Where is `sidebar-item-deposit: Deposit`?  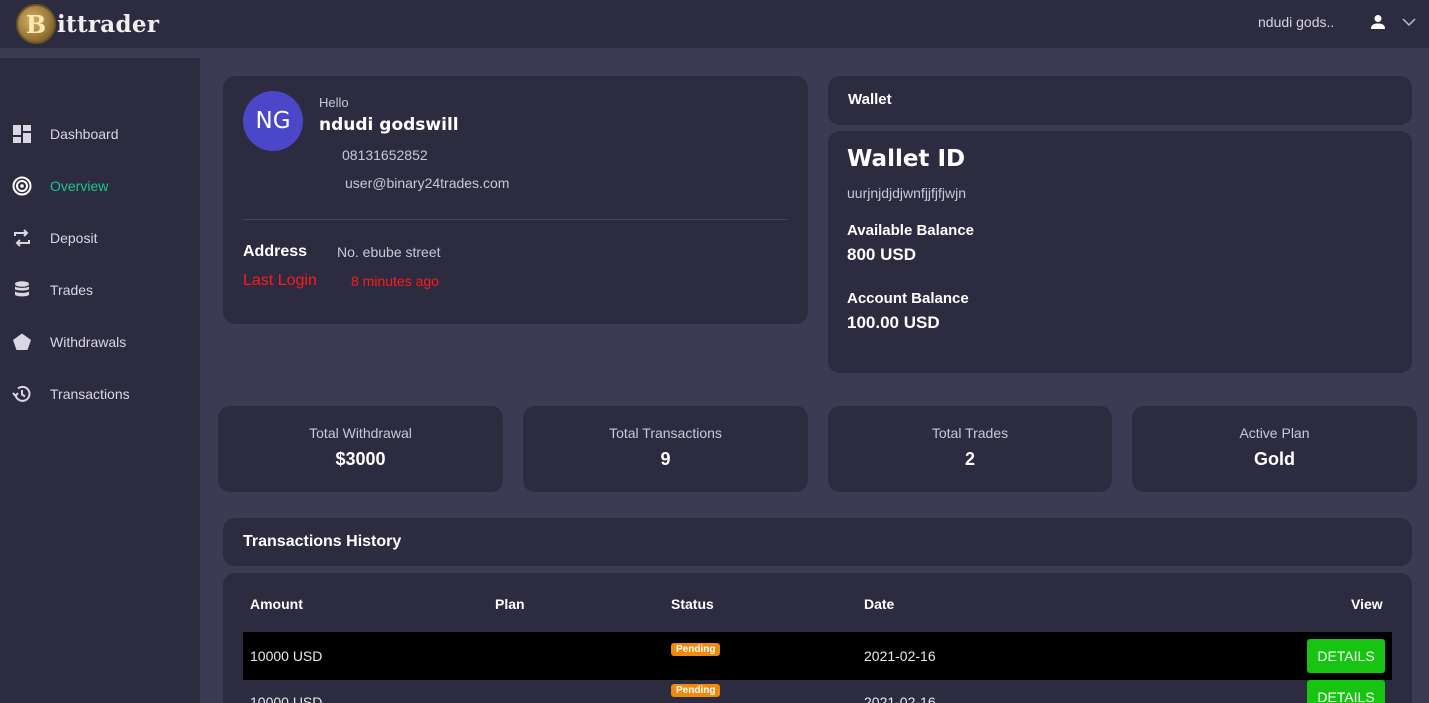
sidebar-item-deposit: Deposit is located at coordinates (100, 238).